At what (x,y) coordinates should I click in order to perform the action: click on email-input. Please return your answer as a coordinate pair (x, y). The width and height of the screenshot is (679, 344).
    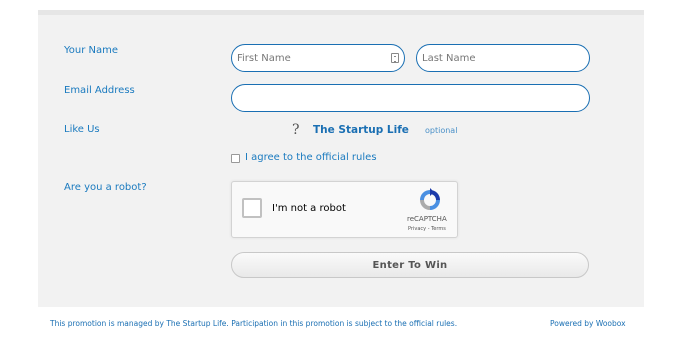
    Looking at the image, I should click on (410, 98).